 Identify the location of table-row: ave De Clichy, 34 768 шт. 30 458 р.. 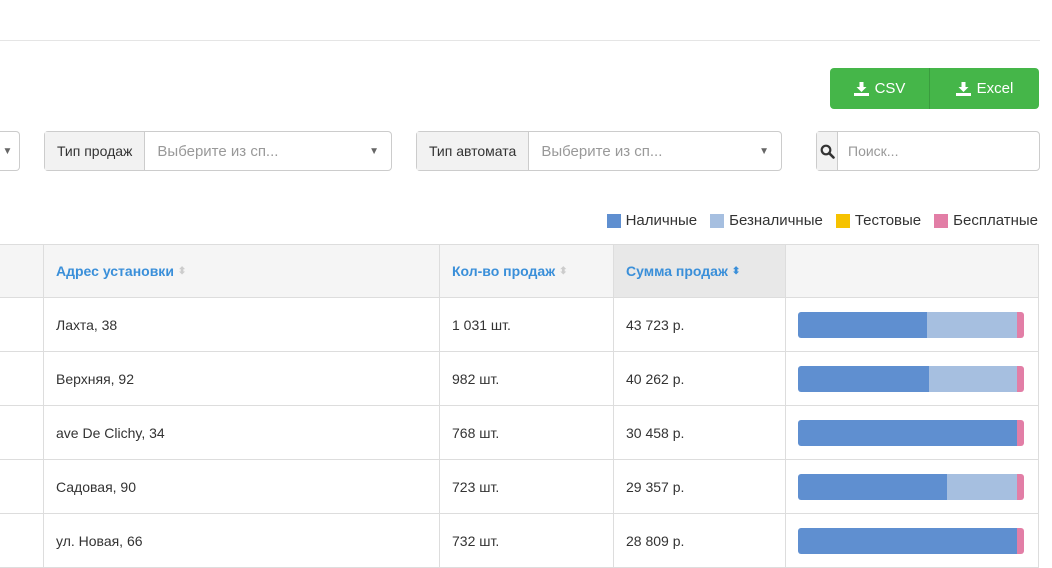
(519, 433).